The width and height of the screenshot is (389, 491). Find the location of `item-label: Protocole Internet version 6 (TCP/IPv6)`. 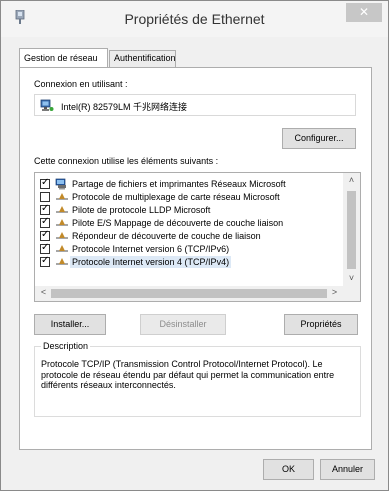

item-label: Protocole Internet version 6 (TCP/IPv6) is located at coordinates (151, 249).